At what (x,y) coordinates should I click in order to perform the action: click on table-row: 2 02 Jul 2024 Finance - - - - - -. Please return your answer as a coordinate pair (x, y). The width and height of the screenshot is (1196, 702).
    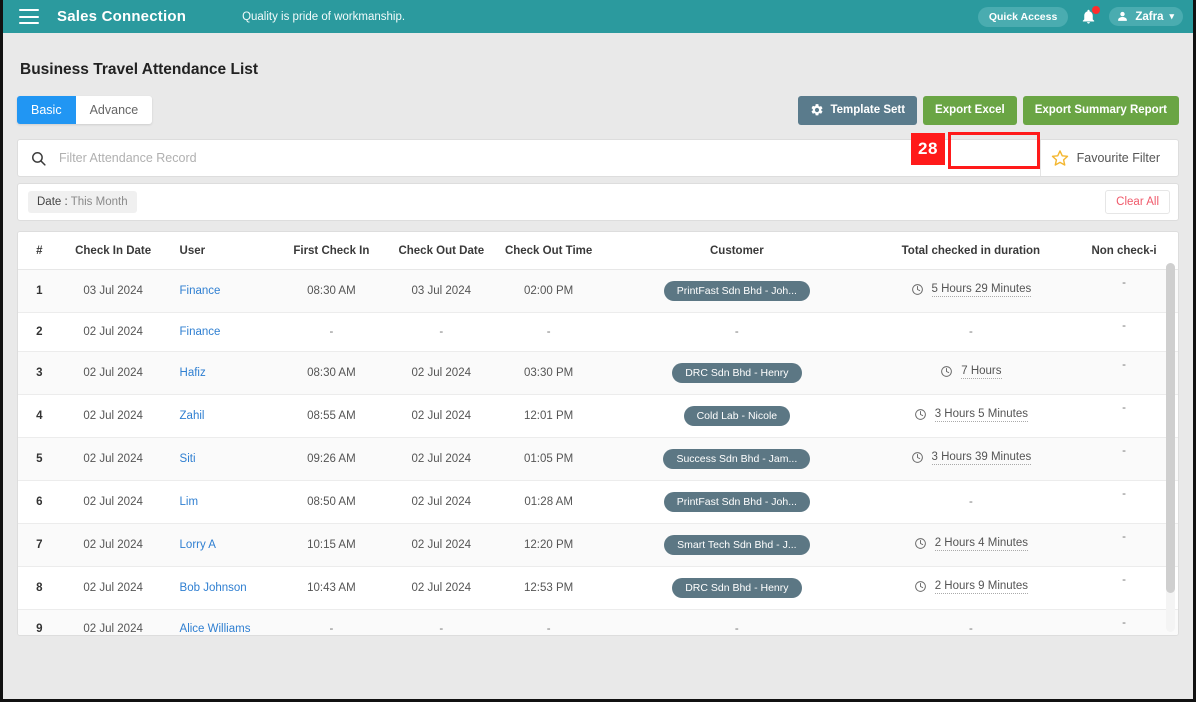
    Looking at the image, I should click on (598, 332).